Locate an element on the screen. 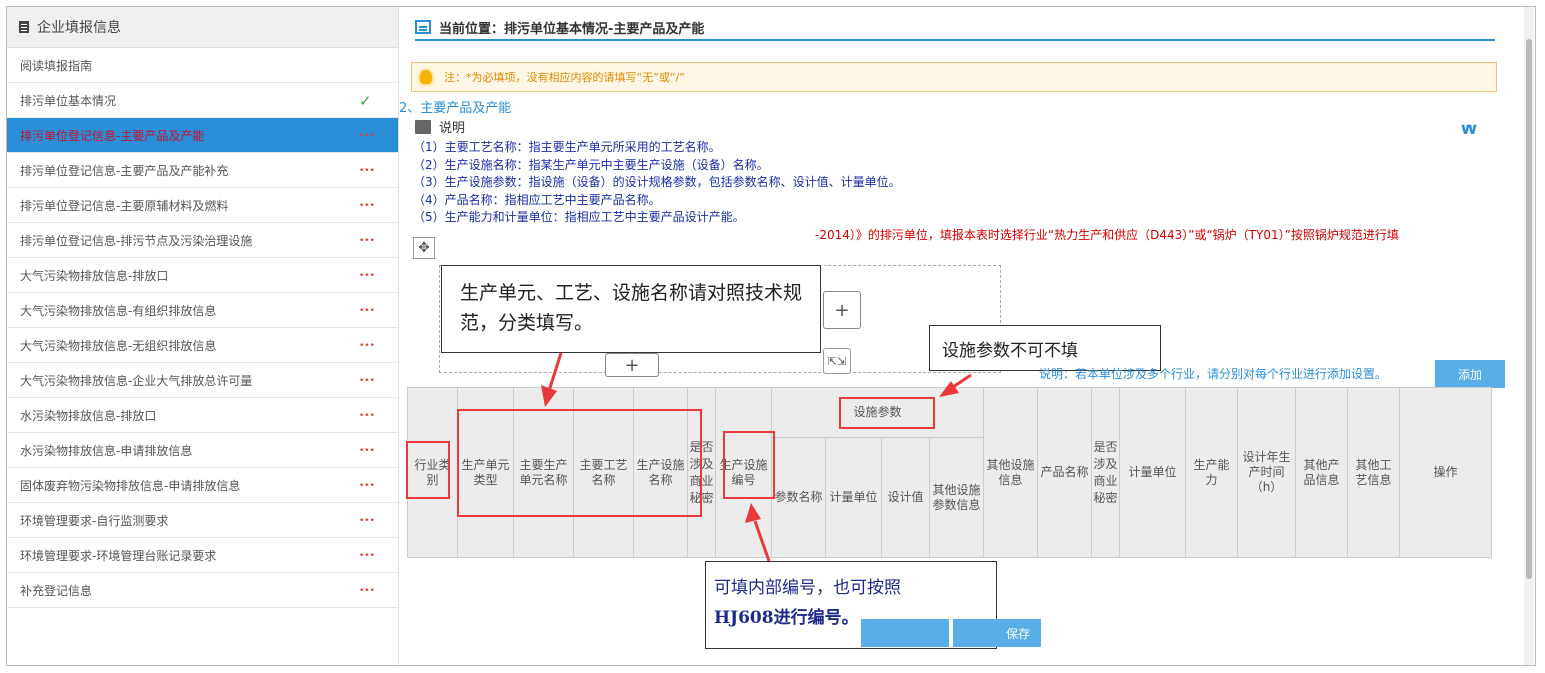 The height and width of the screenshot is (673, 1545). multi-industry-description: 说明：若本单位涉及多个行业，请分别对每个行业进行添加设置。 is located at coordinates (1213, 374).